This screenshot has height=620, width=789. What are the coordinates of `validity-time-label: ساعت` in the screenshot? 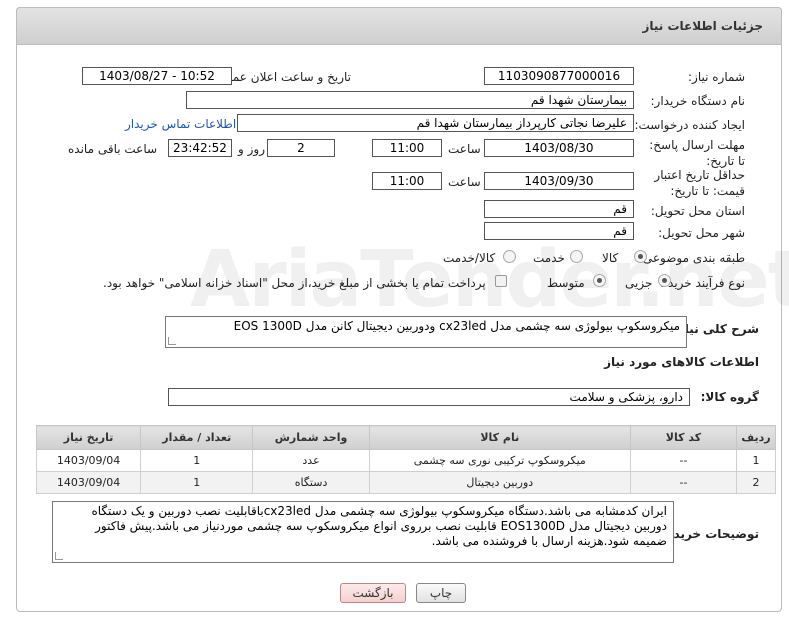 It's located at (464, 182).